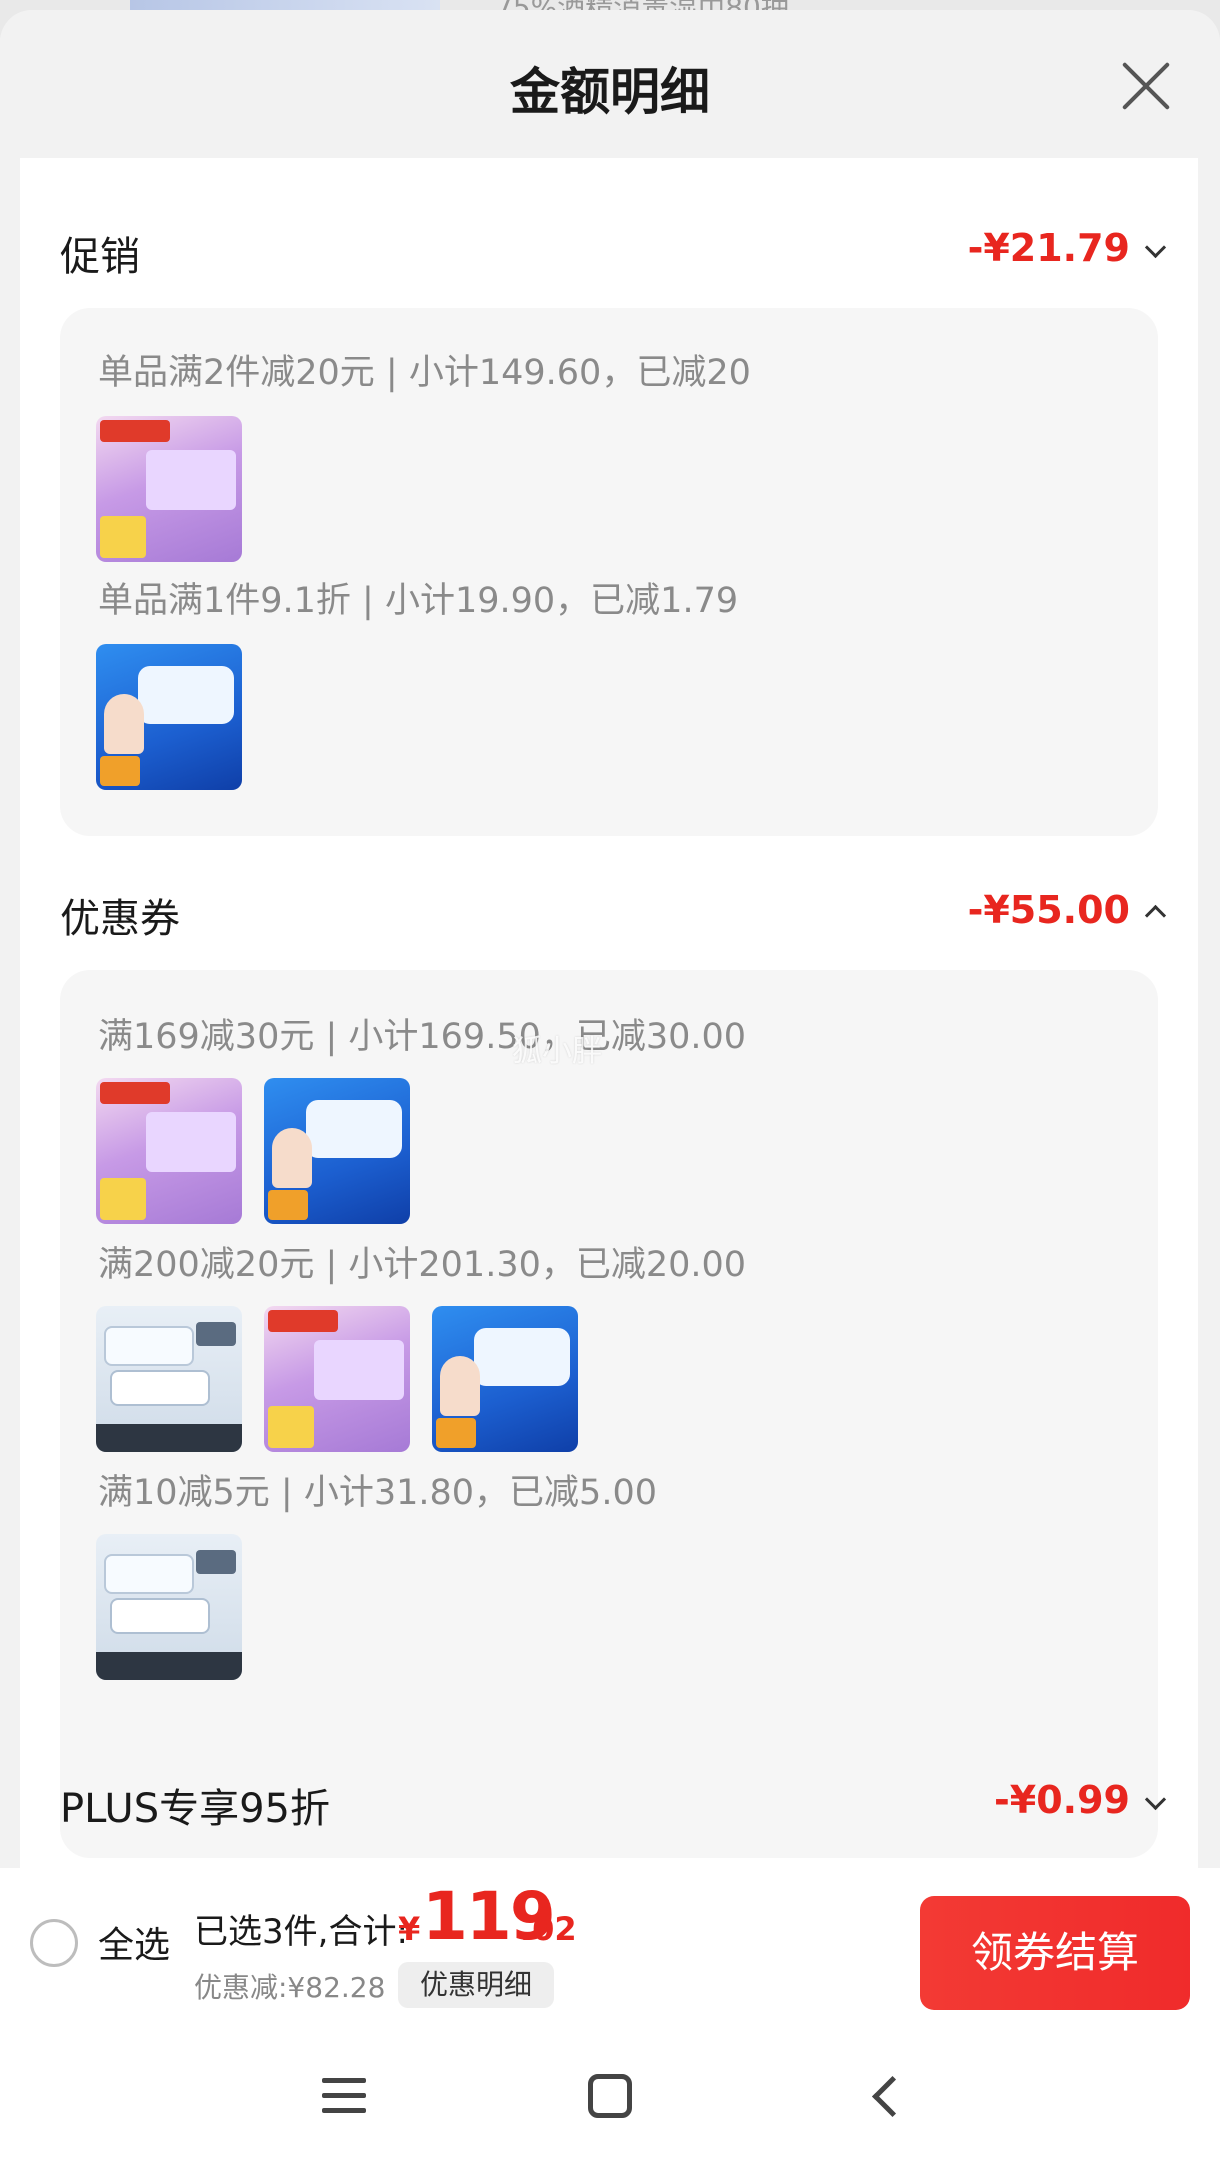 This screenshot has width=1220, height=2169. What do you see at coordinates (120, 919) in the screenshot?
I see `section-coupon-title: 优惠券` at bounding box center [120, 919].